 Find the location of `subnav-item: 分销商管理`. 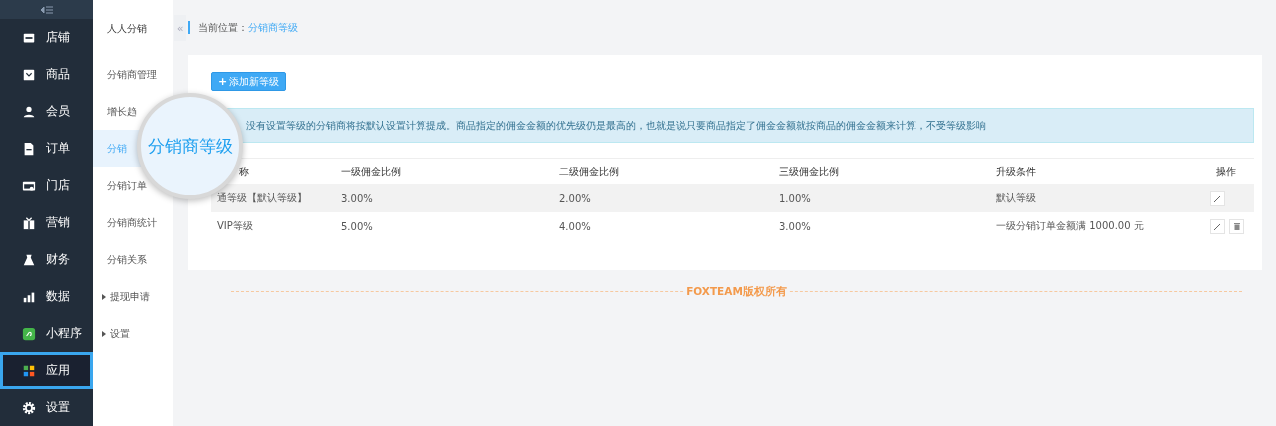

subnav-item: 分销商管理 is located at coordinates (133, 74).